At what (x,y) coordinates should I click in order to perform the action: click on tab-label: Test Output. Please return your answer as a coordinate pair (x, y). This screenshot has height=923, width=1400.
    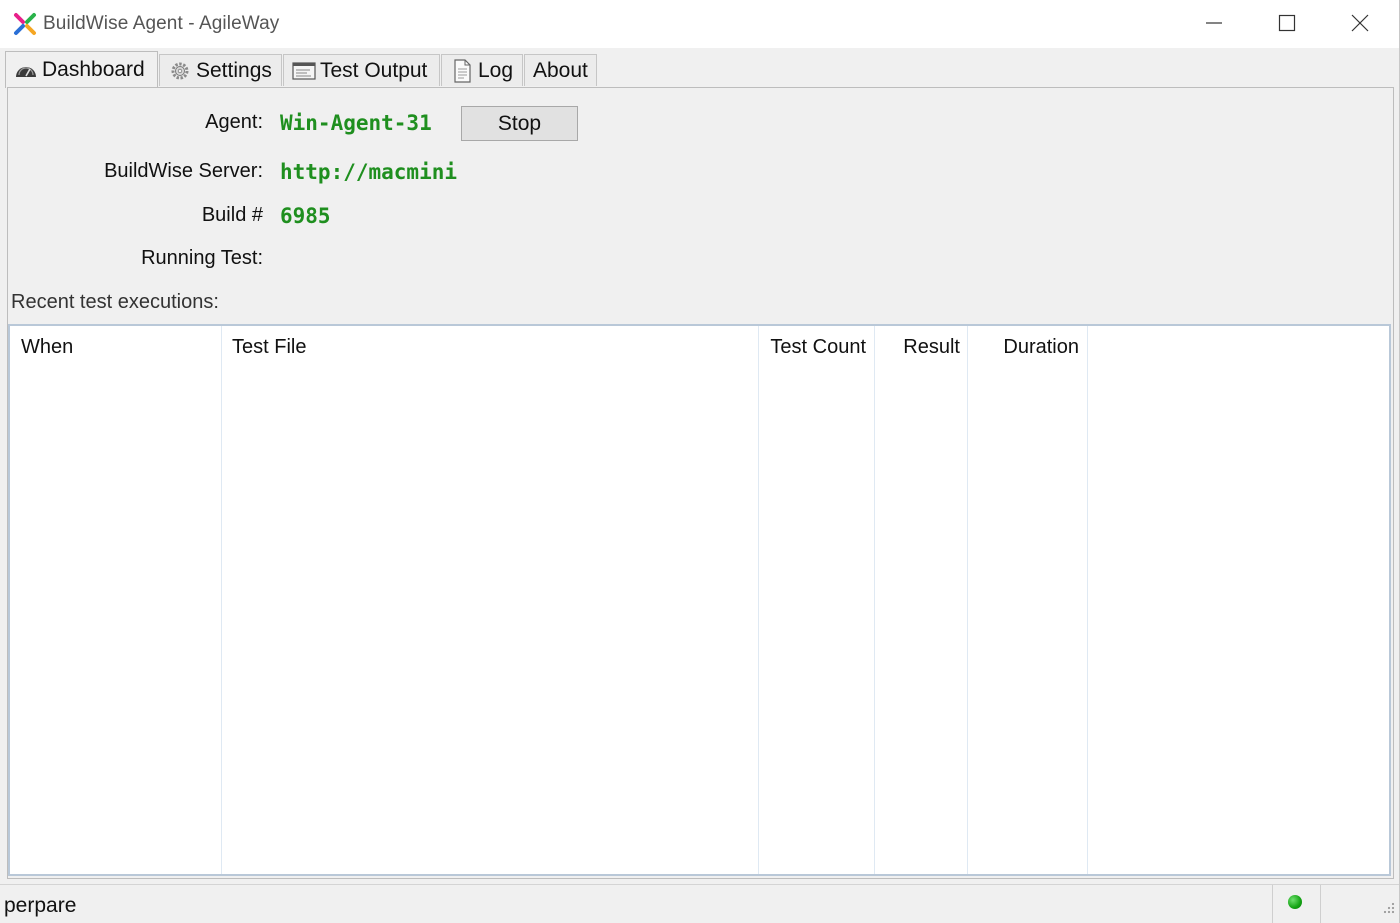
    Looking at the image, I should click on (374, 70).